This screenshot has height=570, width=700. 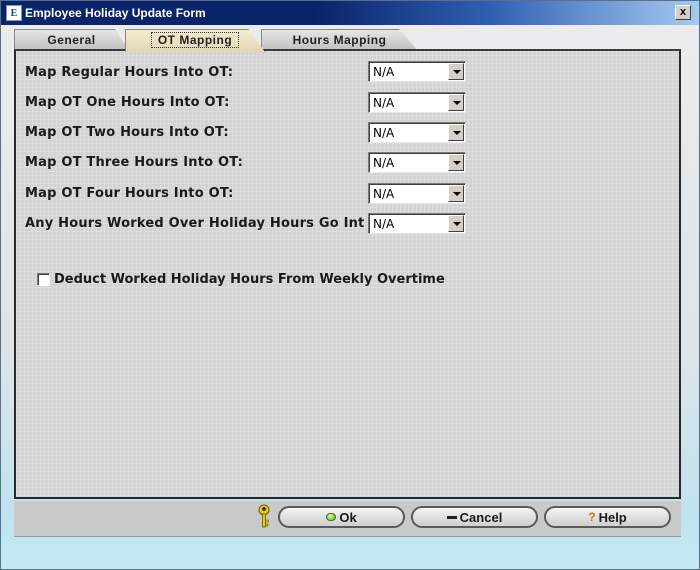 I want to click on tab-hours-mapping: Hours Mapping, so click(x=339, y=40).